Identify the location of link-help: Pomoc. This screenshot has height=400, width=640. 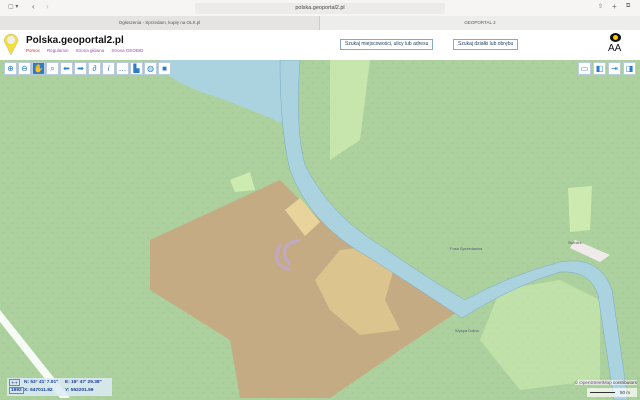
(33, 50).